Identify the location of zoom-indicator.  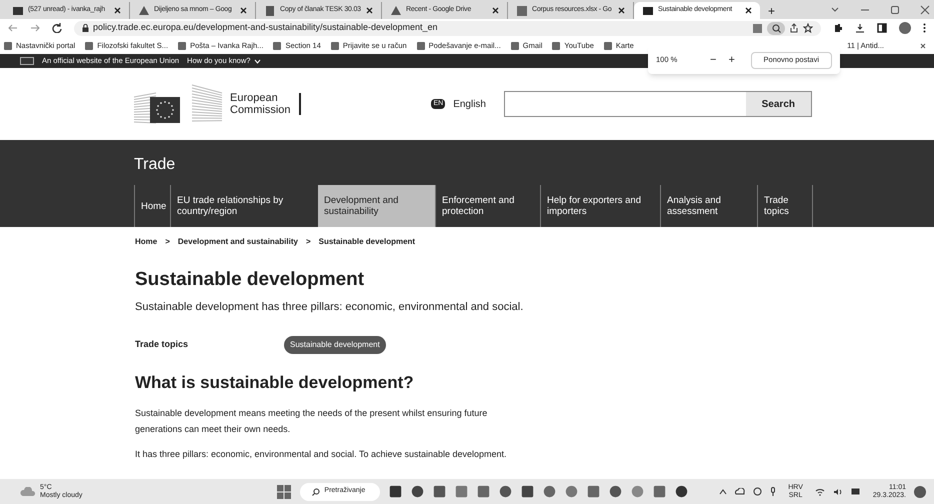
(776, 28).